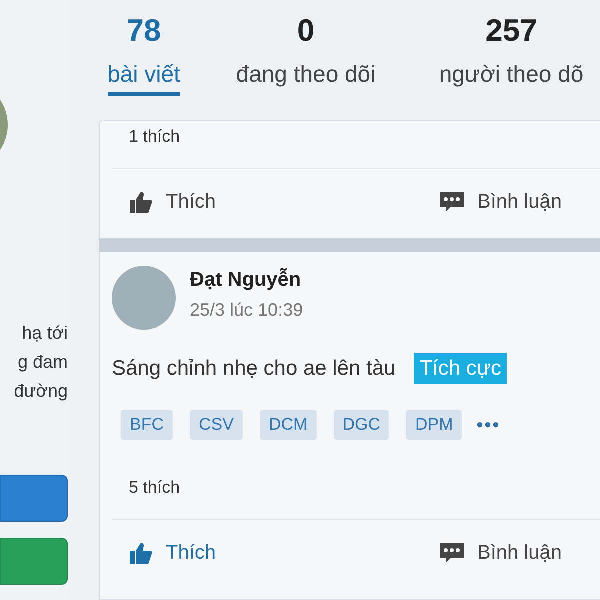 The width and height of the screenshot is (600, 600). I want to click on stock-tag: BFC, so click(147, 425).